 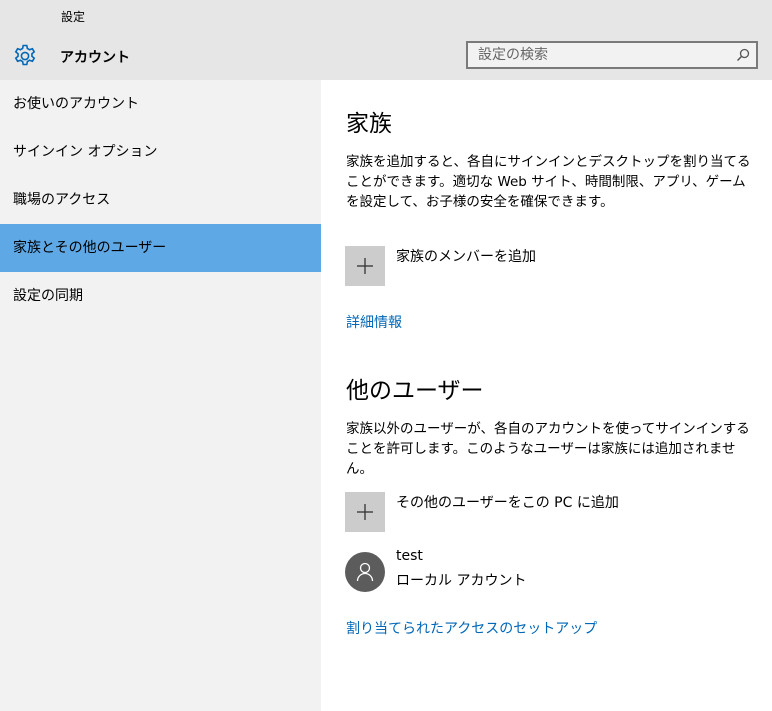 What do you see at coordinates (466, 256) in the screenshot?
I see `add-family-member-label: 家族のメンバーを追加` at bounding box center [466, 256].